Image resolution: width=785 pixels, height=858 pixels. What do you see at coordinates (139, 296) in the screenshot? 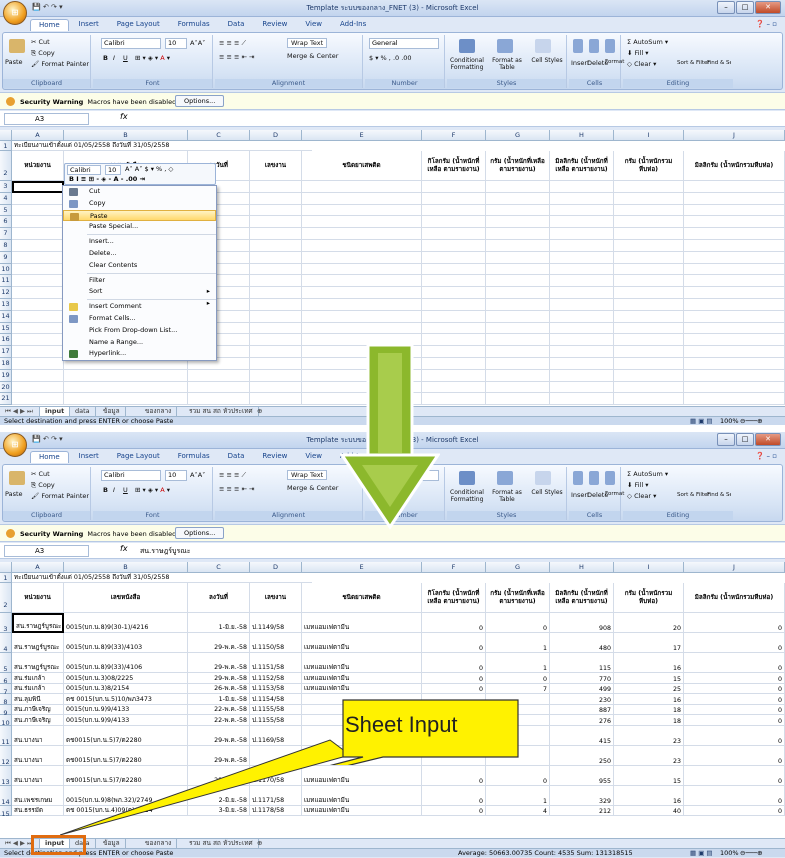
I see `menu-item-sort: Sort ▸` at bounding box center [139, 296].